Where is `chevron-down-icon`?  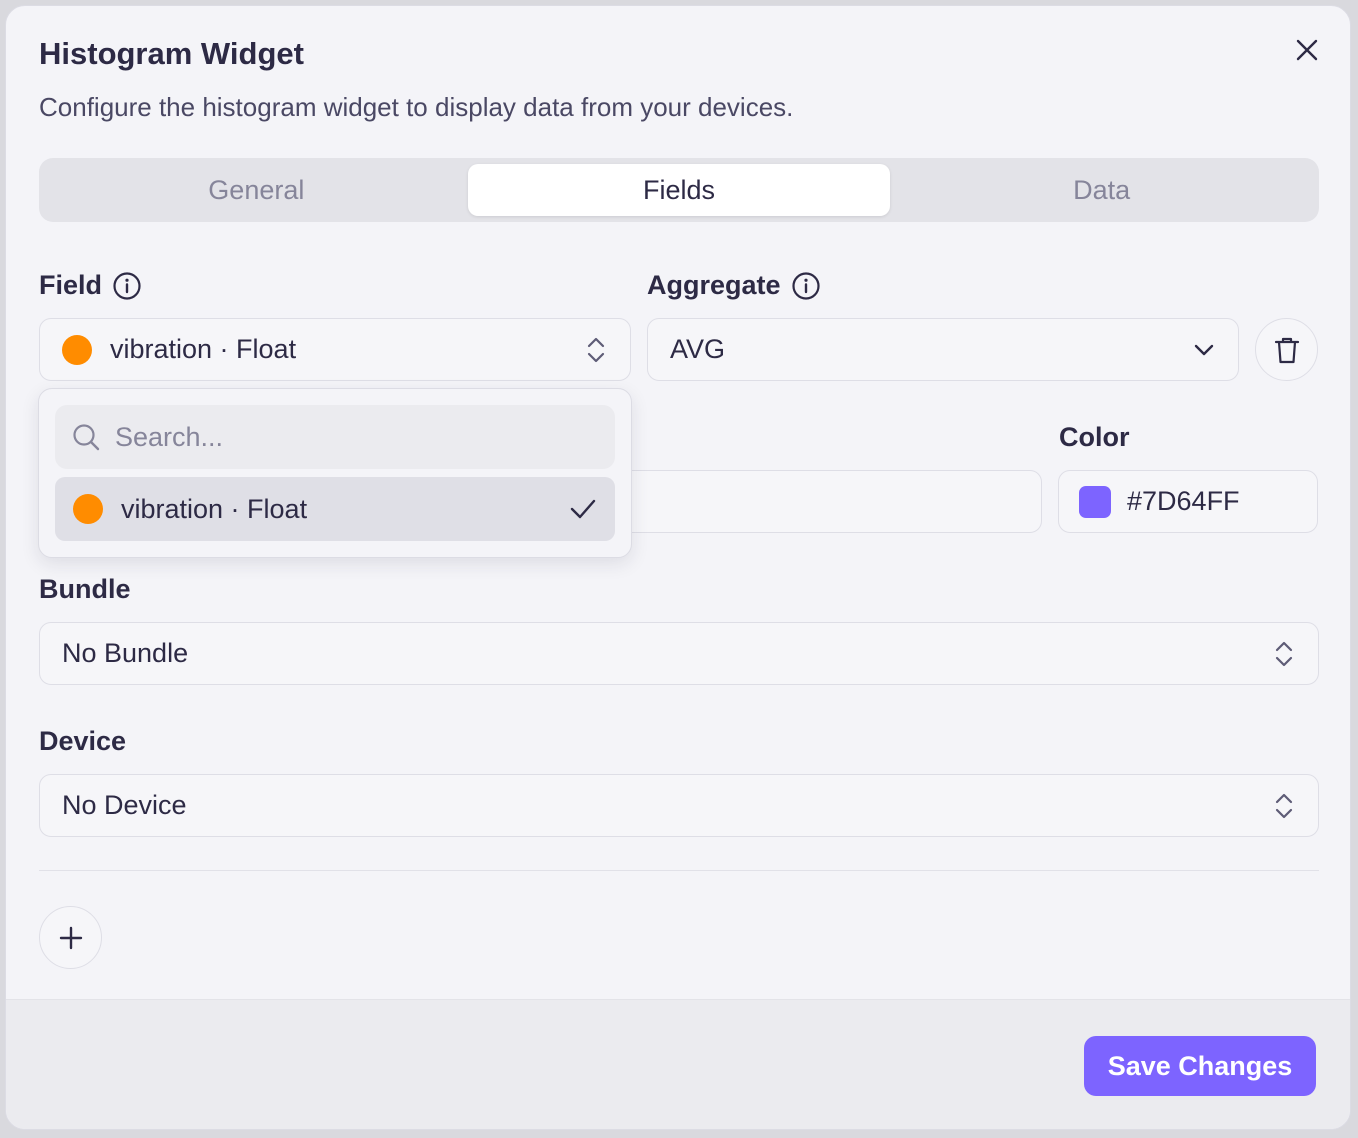 chevron-down-icon is located at coordinates (1204, 350).